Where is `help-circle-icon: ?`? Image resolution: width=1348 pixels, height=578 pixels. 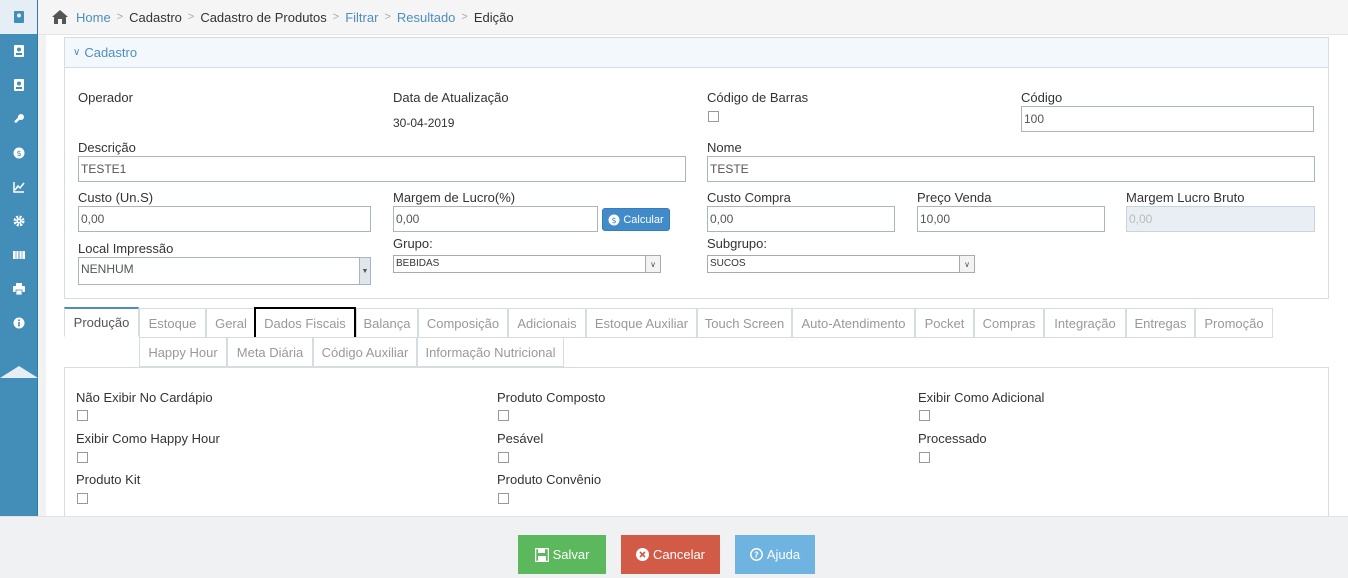
help-circle-icon: ? is located at coordinates (756, 554).